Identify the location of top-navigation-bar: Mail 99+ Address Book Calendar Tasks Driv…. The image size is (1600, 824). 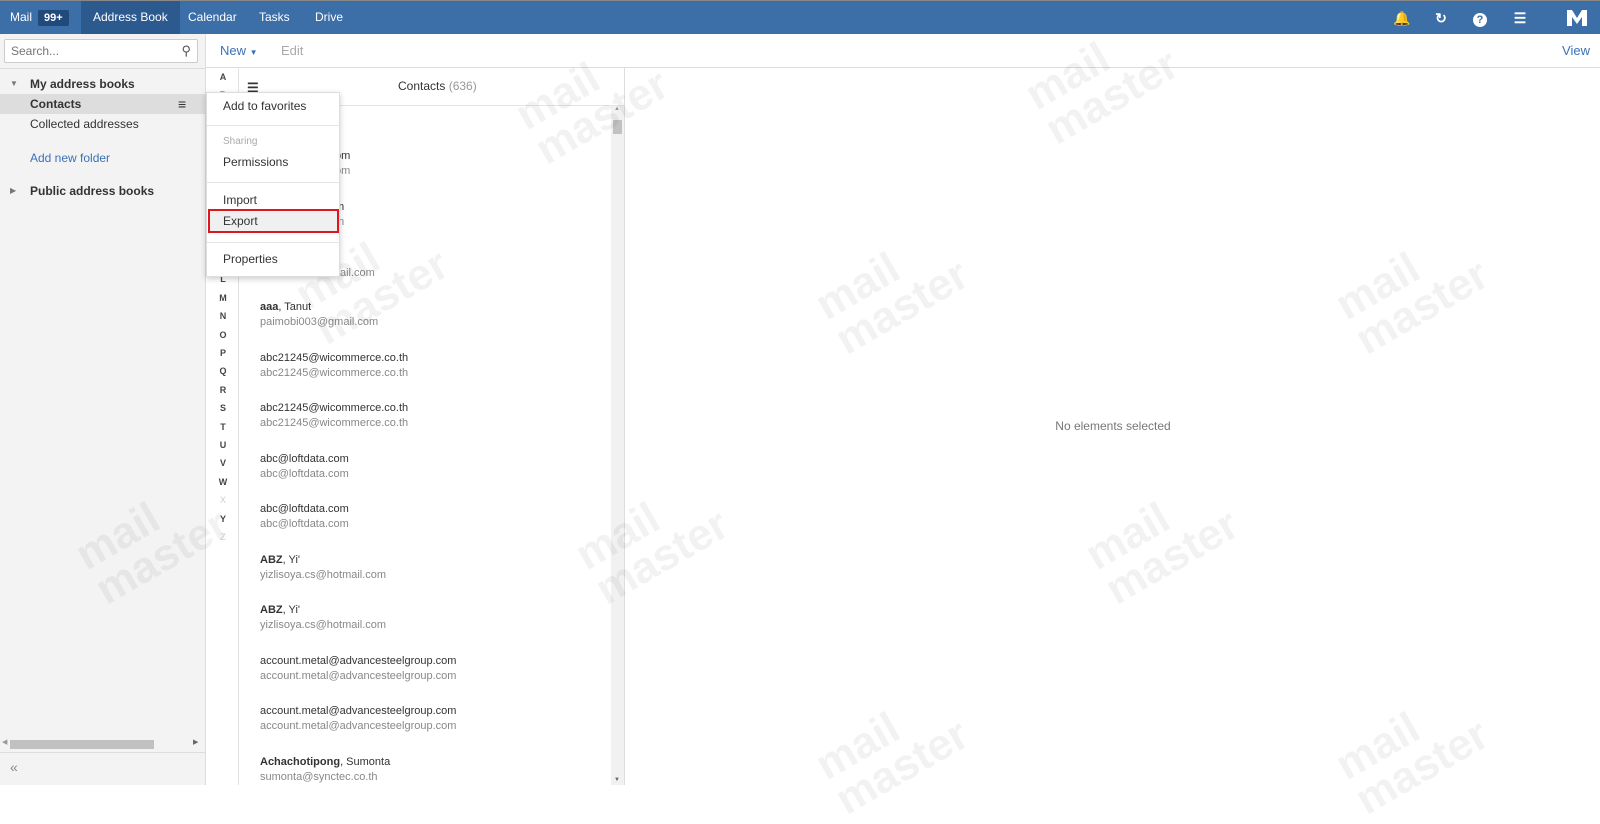
(800, 17).